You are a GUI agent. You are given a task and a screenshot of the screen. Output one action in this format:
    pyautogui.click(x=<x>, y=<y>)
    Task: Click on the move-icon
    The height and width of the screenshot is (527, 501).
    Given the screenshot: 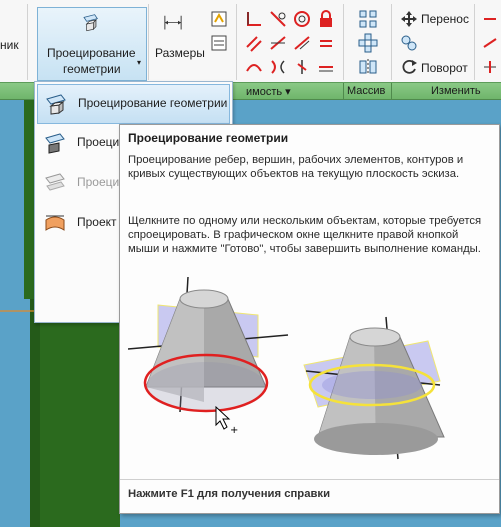 What is the action you would take?
    pyautogui.click(x=409, y=19)
    